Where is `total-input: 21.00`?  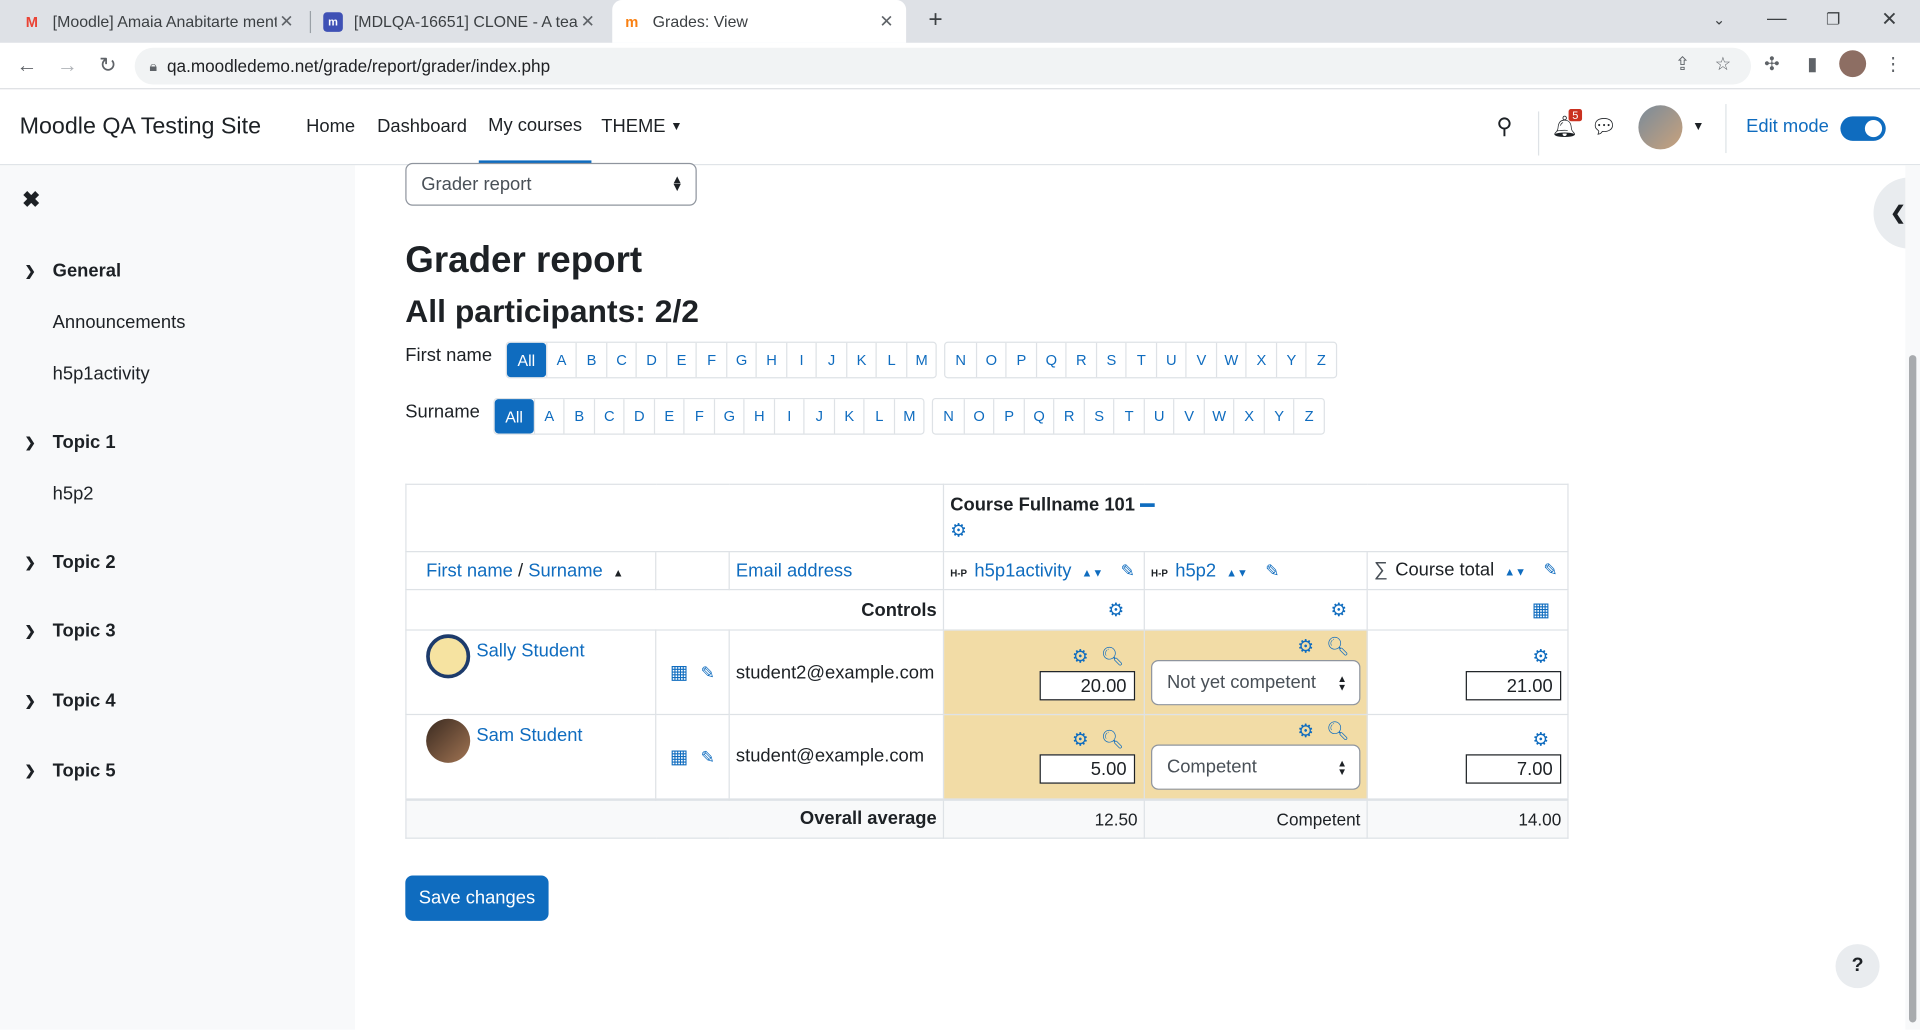 total-input: 21.00 is located at coordinates (1513, 685).